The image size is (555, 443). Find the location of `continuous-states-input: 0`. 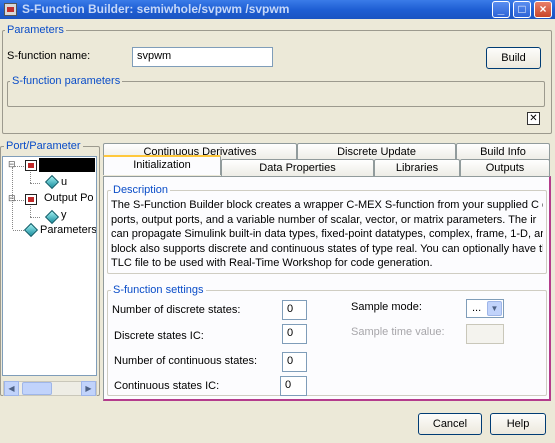

continuous-states-input: 0 is located at coordinates (294, 362).